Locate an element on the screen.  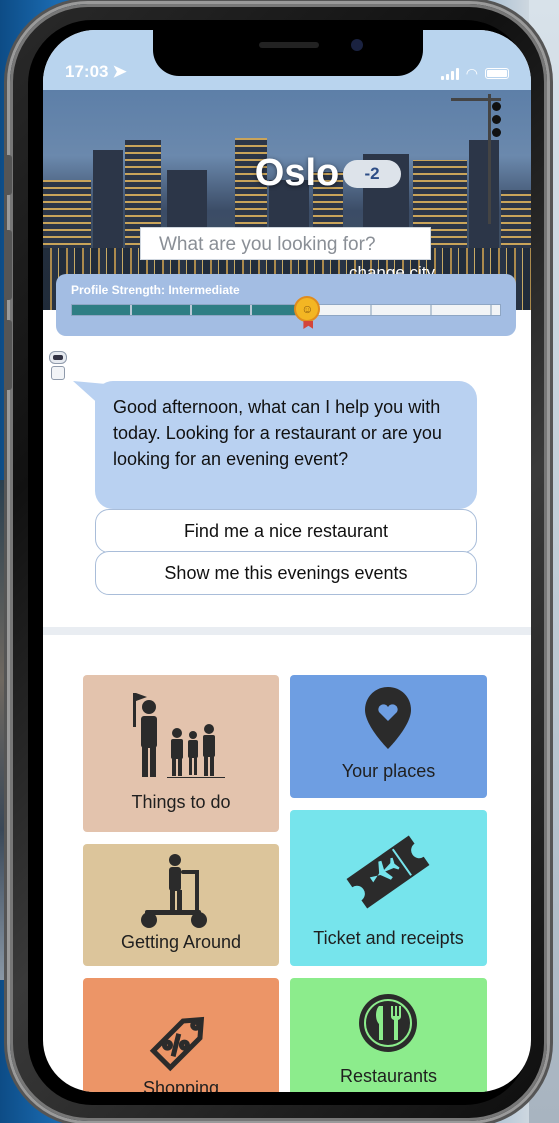
phone-volume-down-button is located at coordinates (8, 355).